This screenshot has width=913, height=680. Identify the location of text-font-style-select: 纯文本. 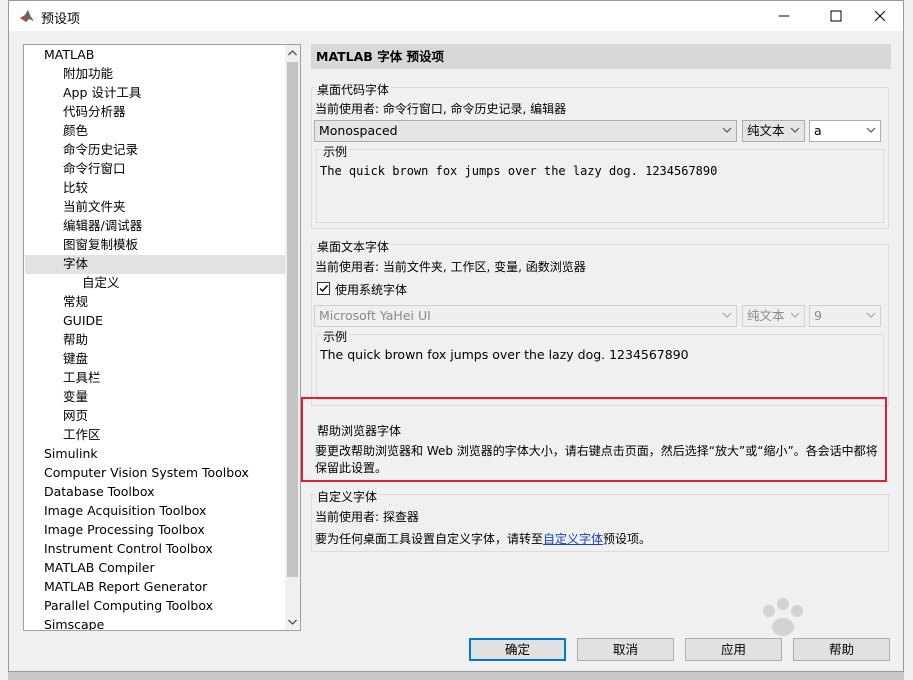
(773, 316).